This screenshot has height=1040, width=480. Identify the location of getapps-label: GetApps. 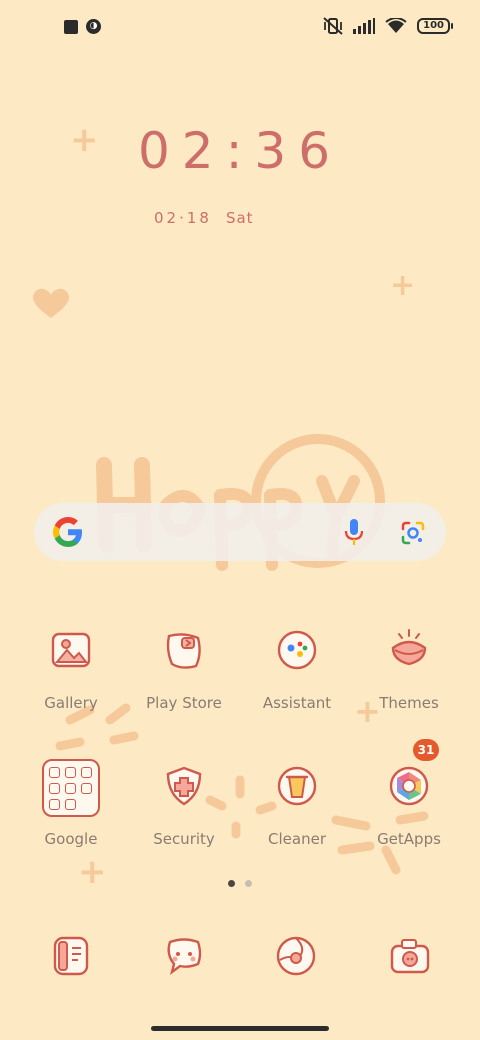
(409, 839).